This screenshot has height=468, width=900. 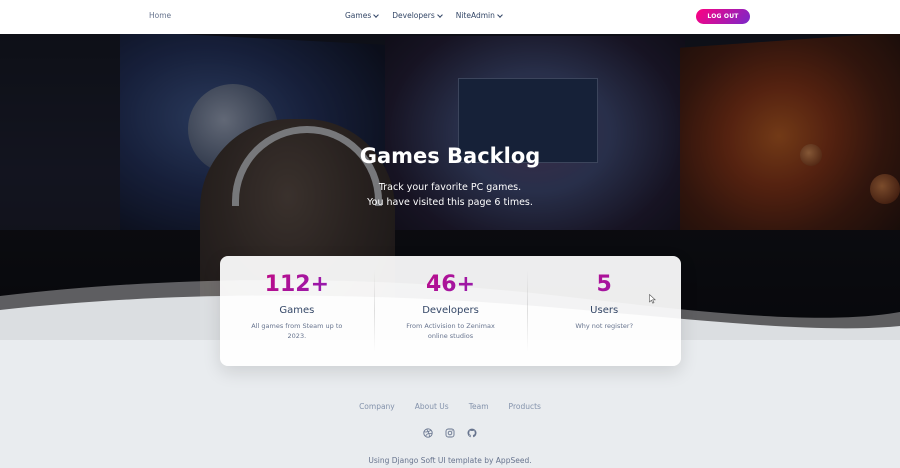 I want to click on stat-description: All games from Steam up to 2023., so click(x=297, y=331).